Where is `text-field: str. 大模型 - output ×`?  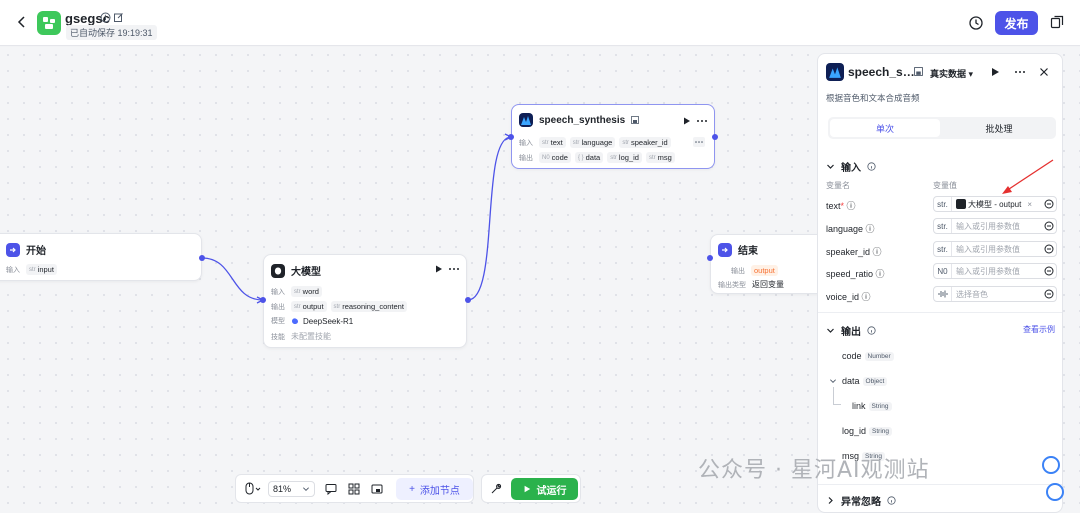
text-field: str. 大模型 - output × is located at coordinates (995, 204).